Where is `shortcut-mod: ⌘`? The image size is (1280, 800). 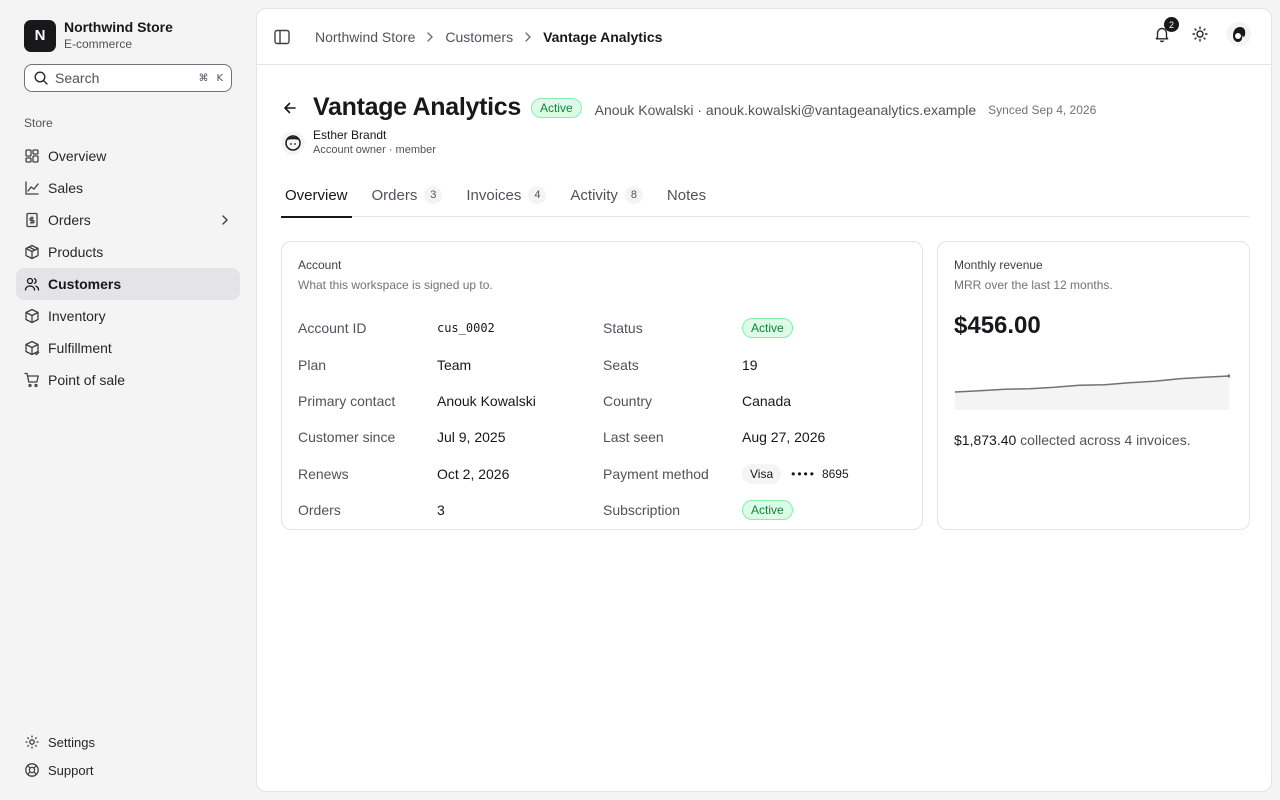 shortcut-mod: ⌘ is located at coordinates (203, 78).